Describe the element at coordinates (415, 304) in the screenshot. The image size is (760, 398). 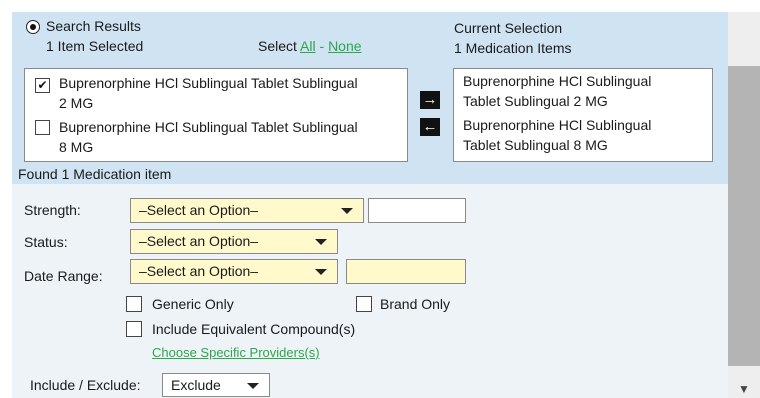
I see `brand-only-label: Brand Only` at that location.